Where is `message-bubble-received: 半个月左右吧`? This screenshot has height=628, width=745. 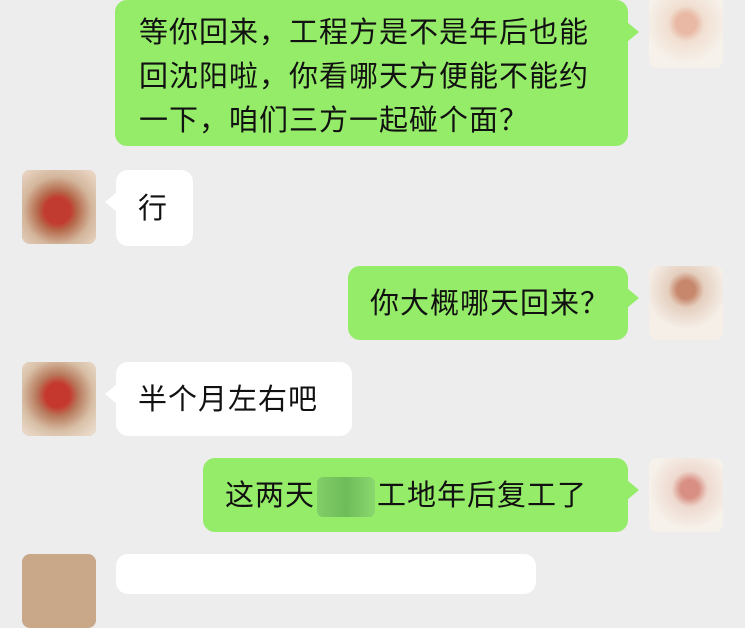 message-bubble-received: 半个月左右吧 is located at coordinates (228, 399).